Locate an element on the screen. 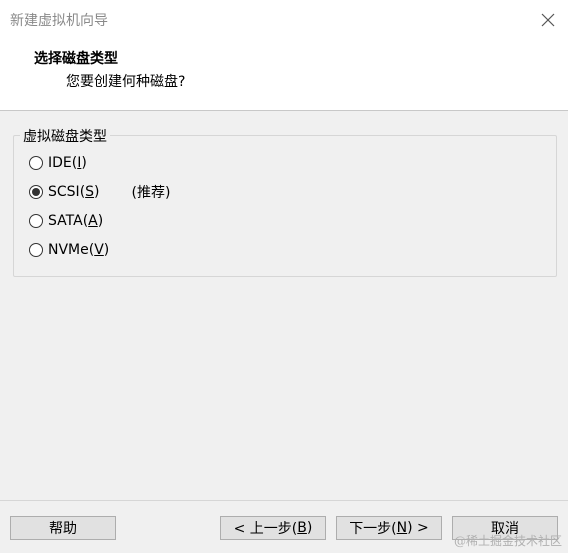 The height and width of the screenshot is (553, 568). close-button is located at coordinates (548, 20).